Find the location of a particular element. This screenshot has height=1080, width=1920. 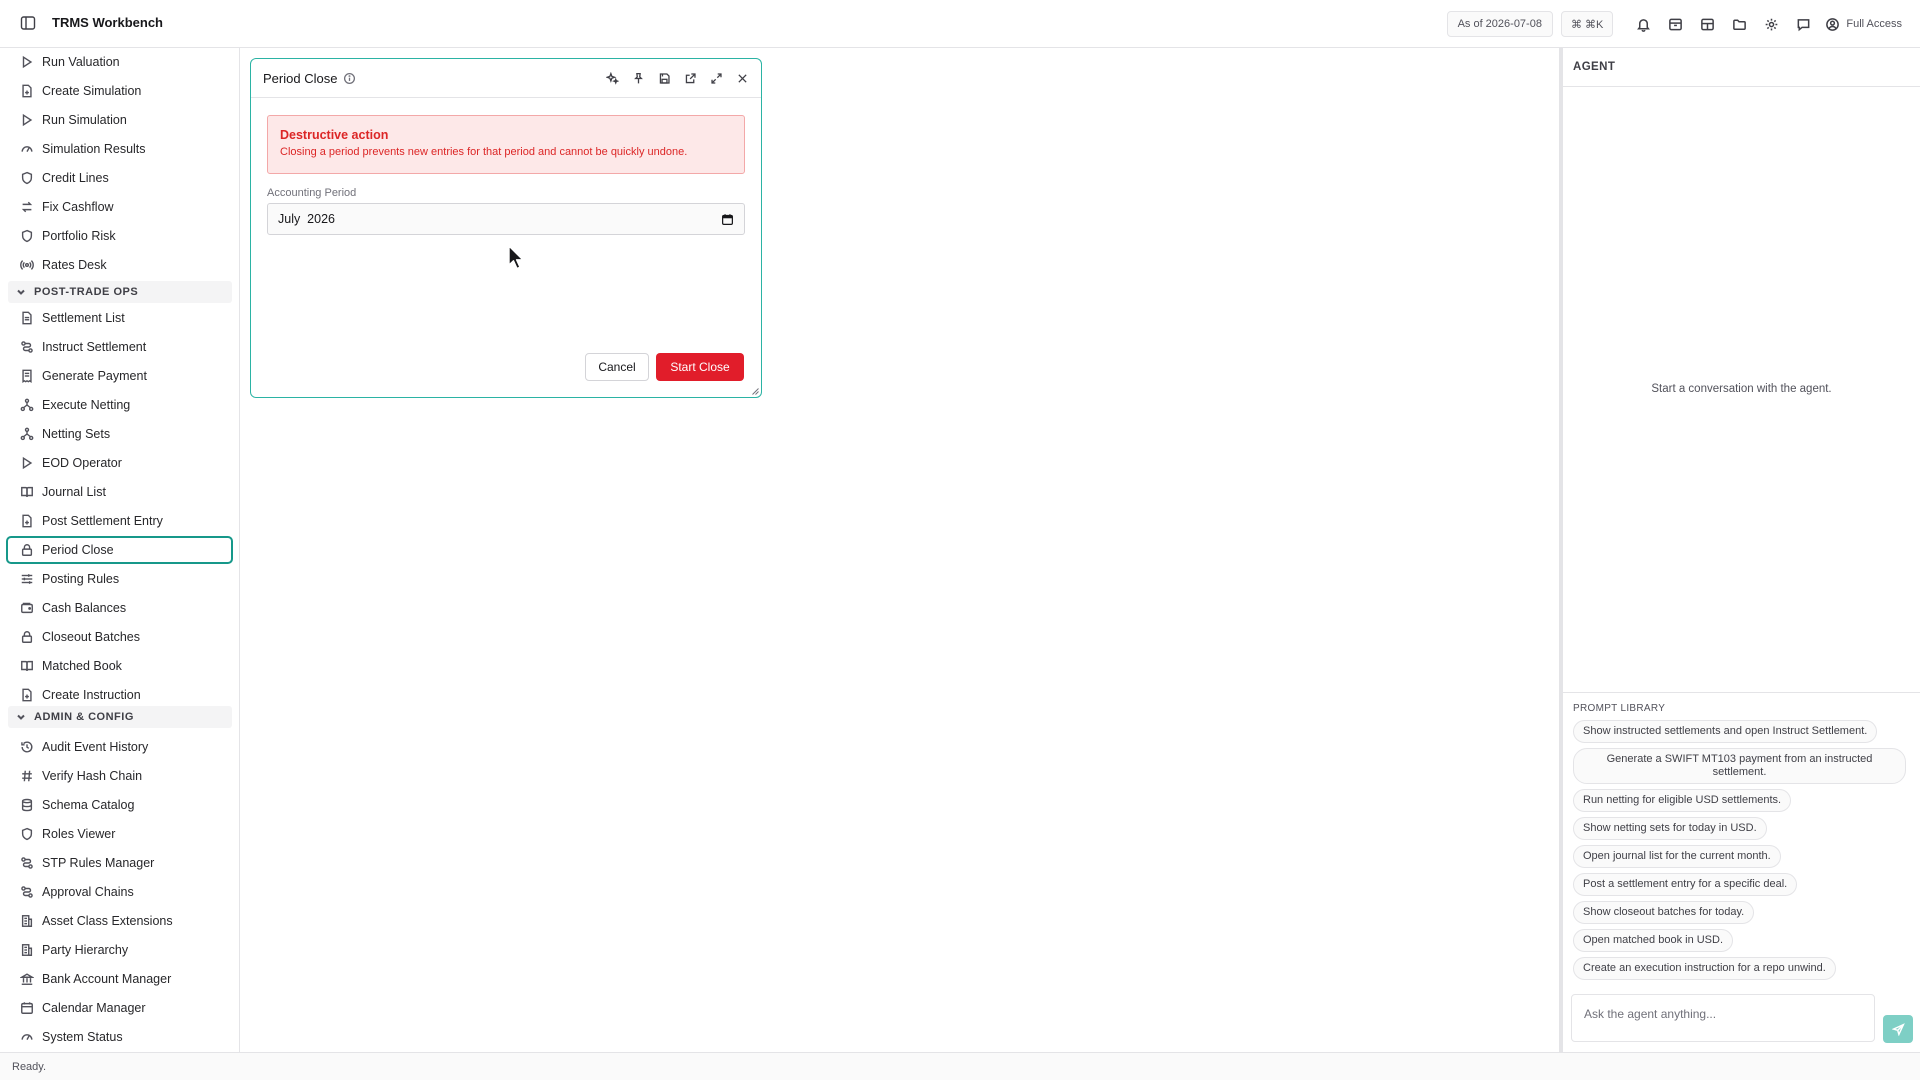

sidebar-item-run-valuation: Run Valuation is located at coordinates (119, 62).